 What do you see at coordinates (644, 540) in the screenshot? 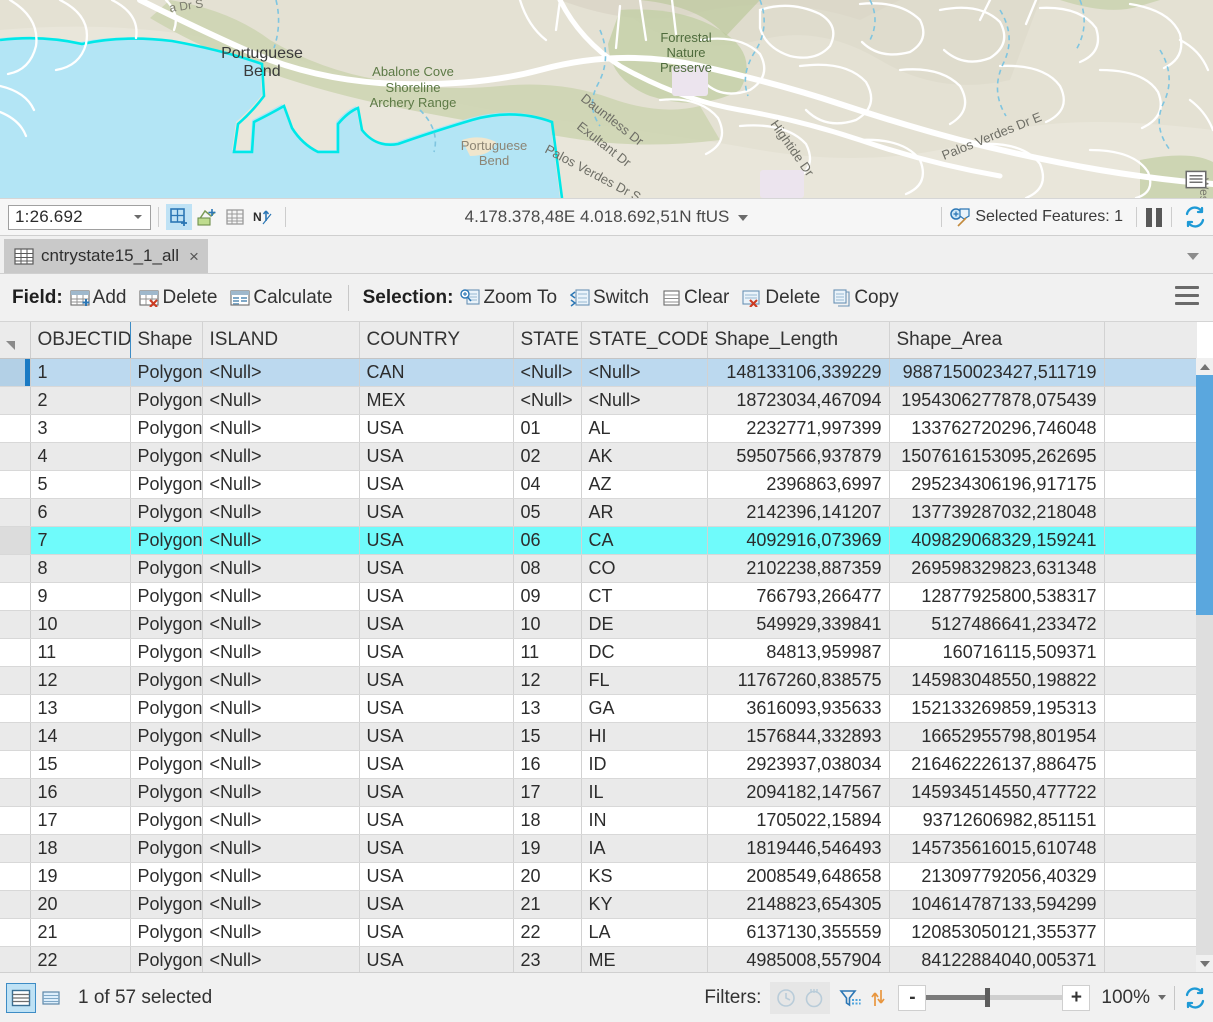
I see `cell-state_code: CA` at bounding box center [644, 540].